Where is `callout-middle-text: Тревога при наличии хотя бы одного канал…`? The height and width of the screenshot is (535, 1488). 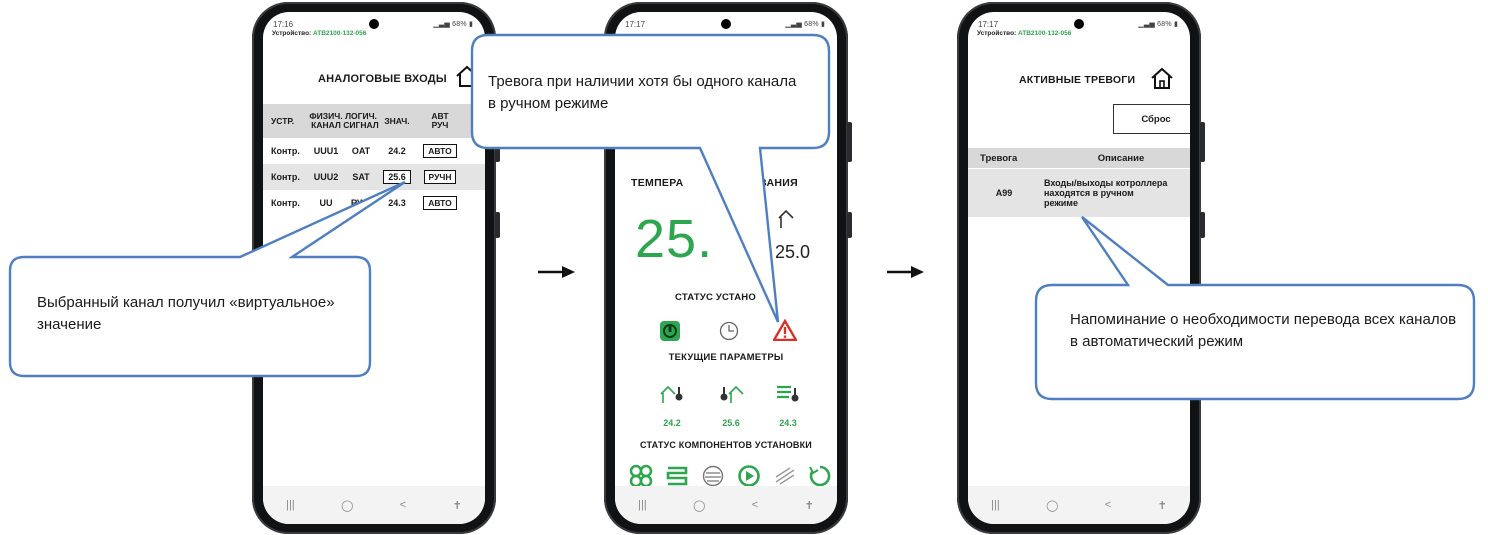
callout-middle-text: Тревога при наличии хотя бы одного канал… is located at coordinates (642, 92).